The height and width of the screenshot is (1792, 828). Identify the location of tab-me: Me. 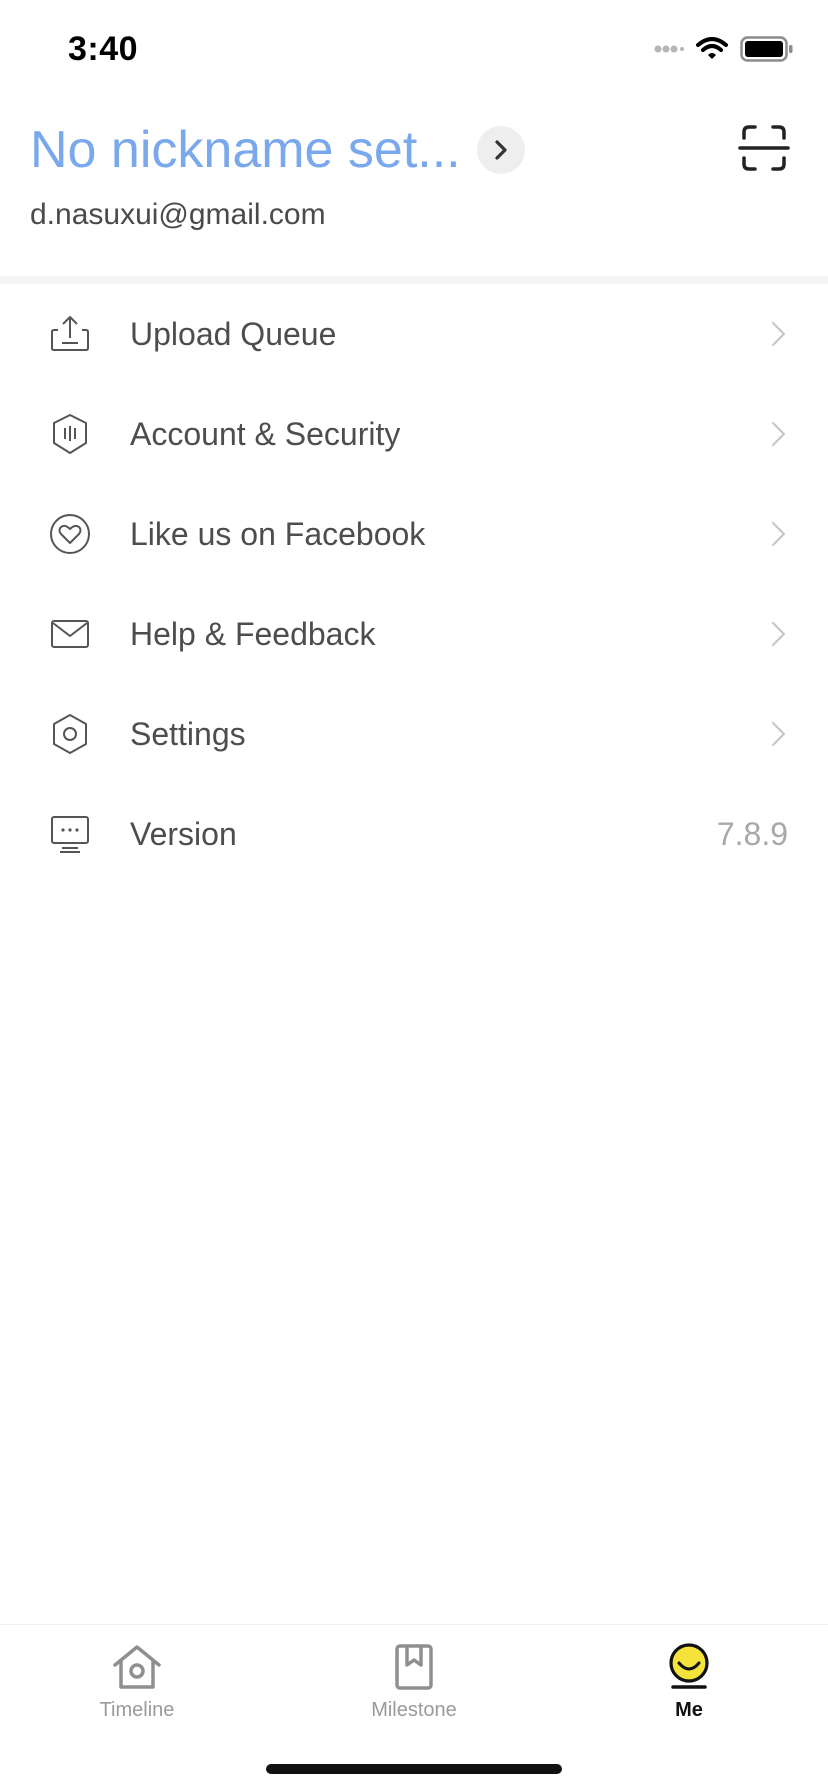
(689, 1682).